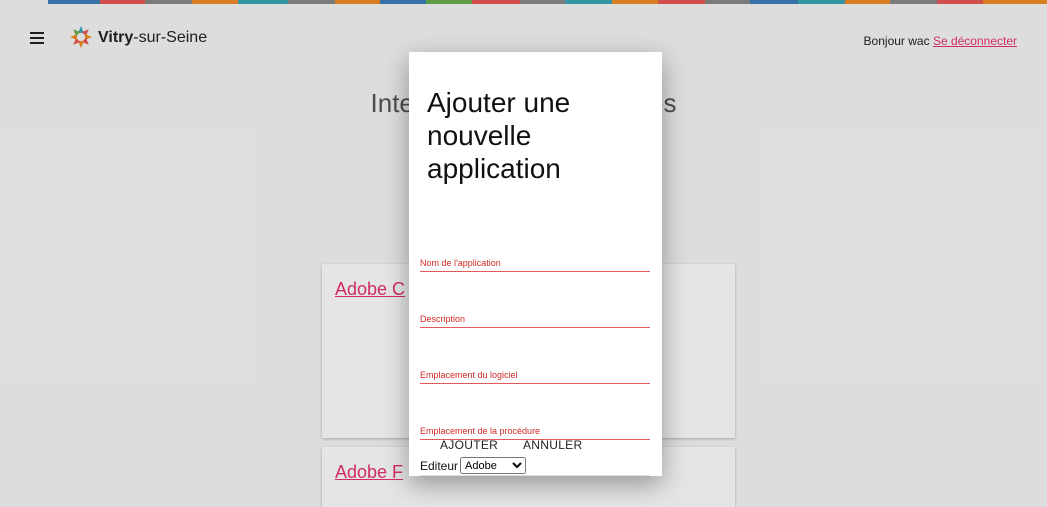 The image size is (1047, 507). What do you see at coordinates (443, 319) in the screenshot?
I see `field-label: Description` at bounding box center [443, 319].